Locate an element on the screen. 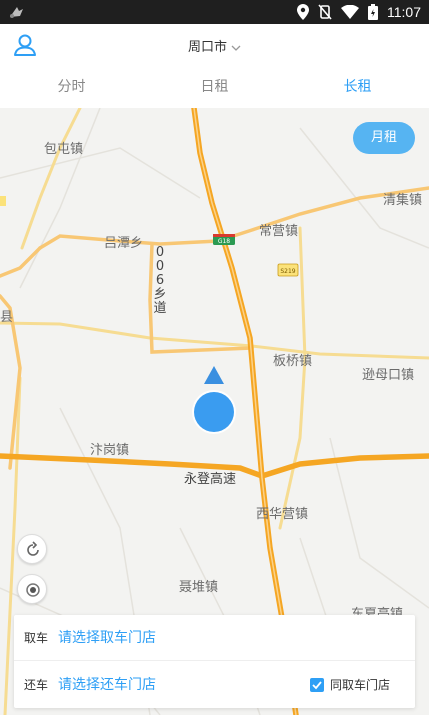 The image size is (429, 715). city-selector: 周口市 is located at coordinates (214, 45).